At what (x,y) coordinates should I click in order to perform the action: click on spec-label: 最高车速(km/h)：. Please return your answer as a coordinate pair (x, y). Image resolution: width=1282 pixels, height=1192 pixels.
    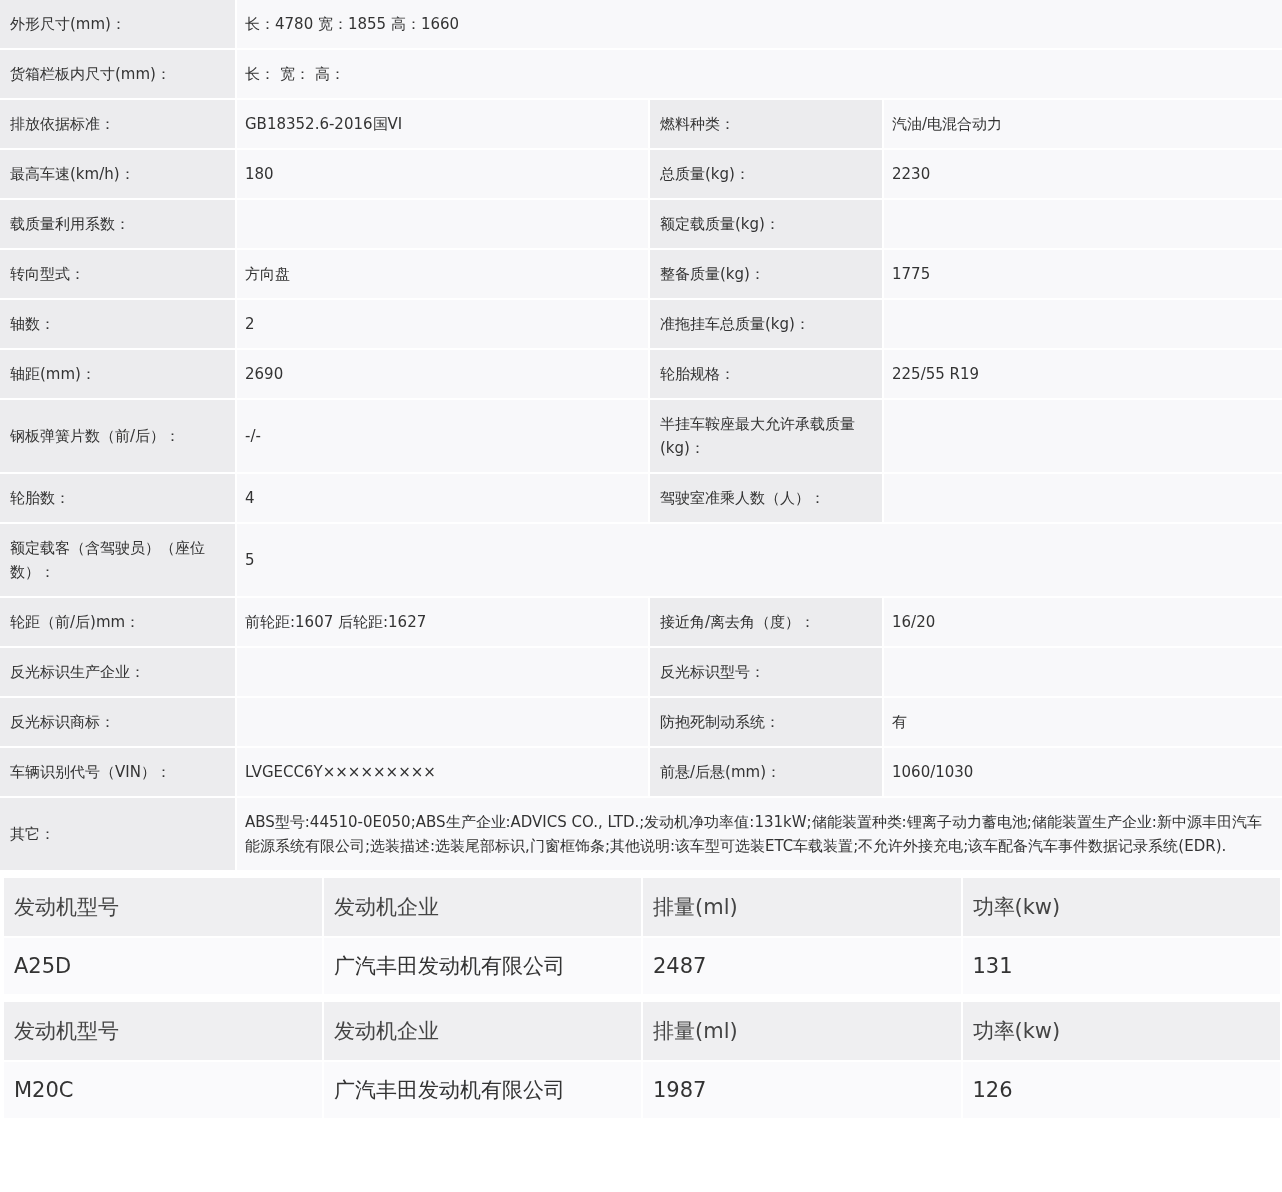
    Looking at the image, I should click on (117, 174).